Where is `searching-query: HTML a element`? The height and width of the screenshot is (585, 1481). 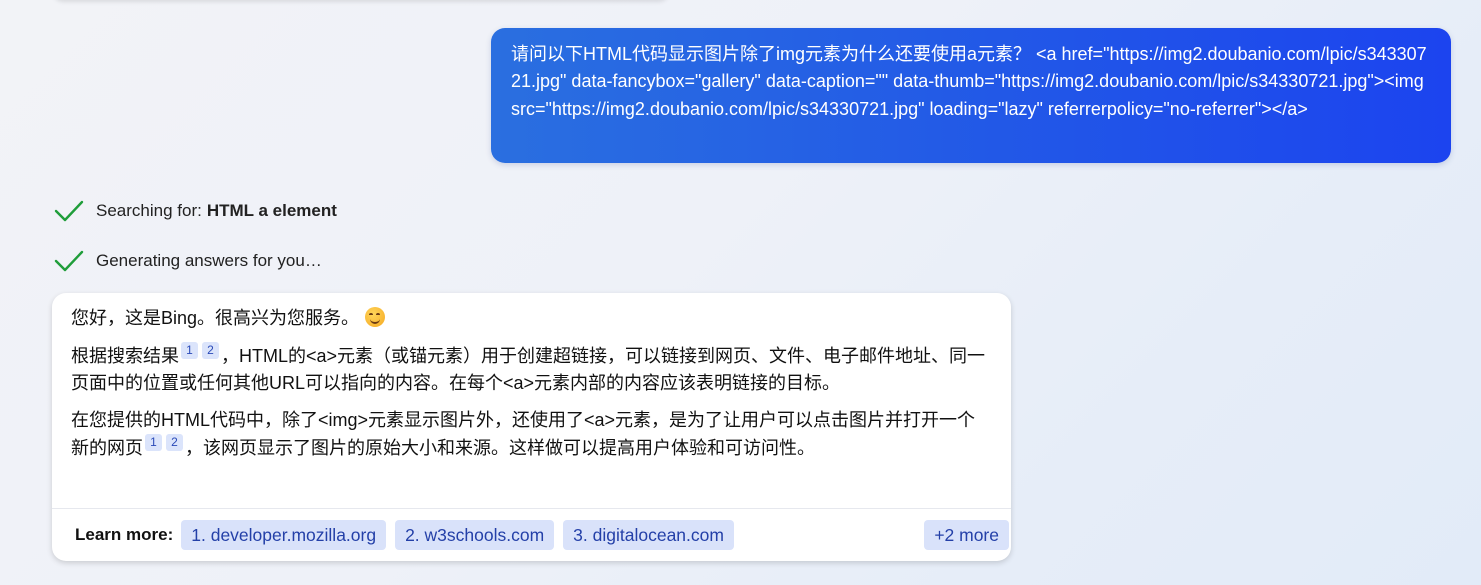 searching-query: HTML a element is located at coordinates (271, 210).